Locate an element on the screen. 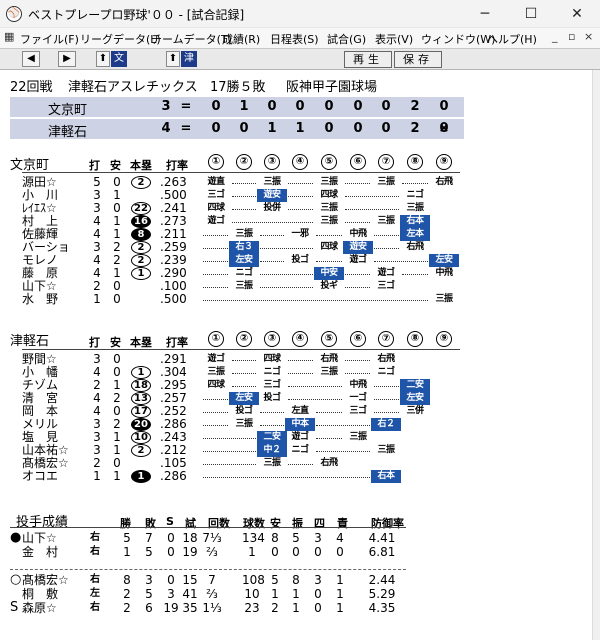 This screenshot has width=600, height=640. pitcher-name: 金 村 is located at coordinates (40, 552).